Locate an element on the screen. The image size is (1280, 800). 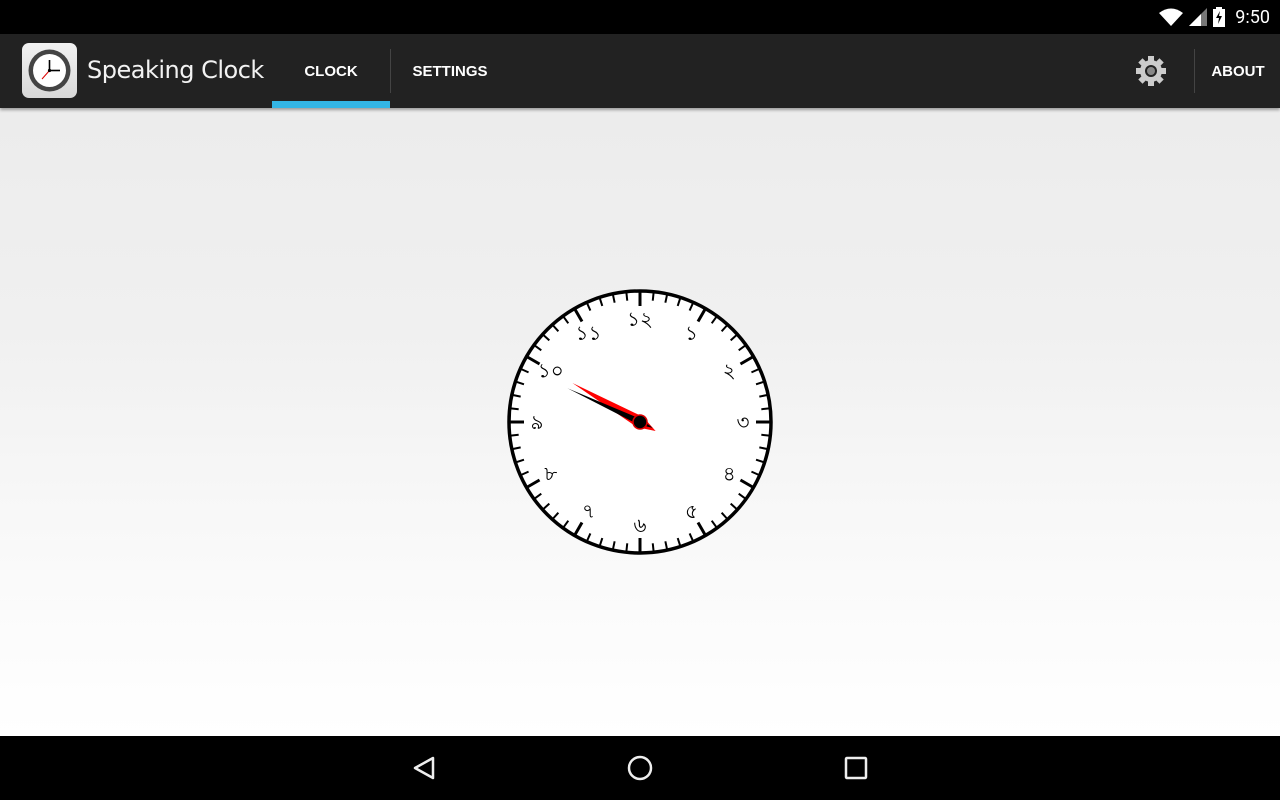
recents-icon is located at coordinates (856, 768).